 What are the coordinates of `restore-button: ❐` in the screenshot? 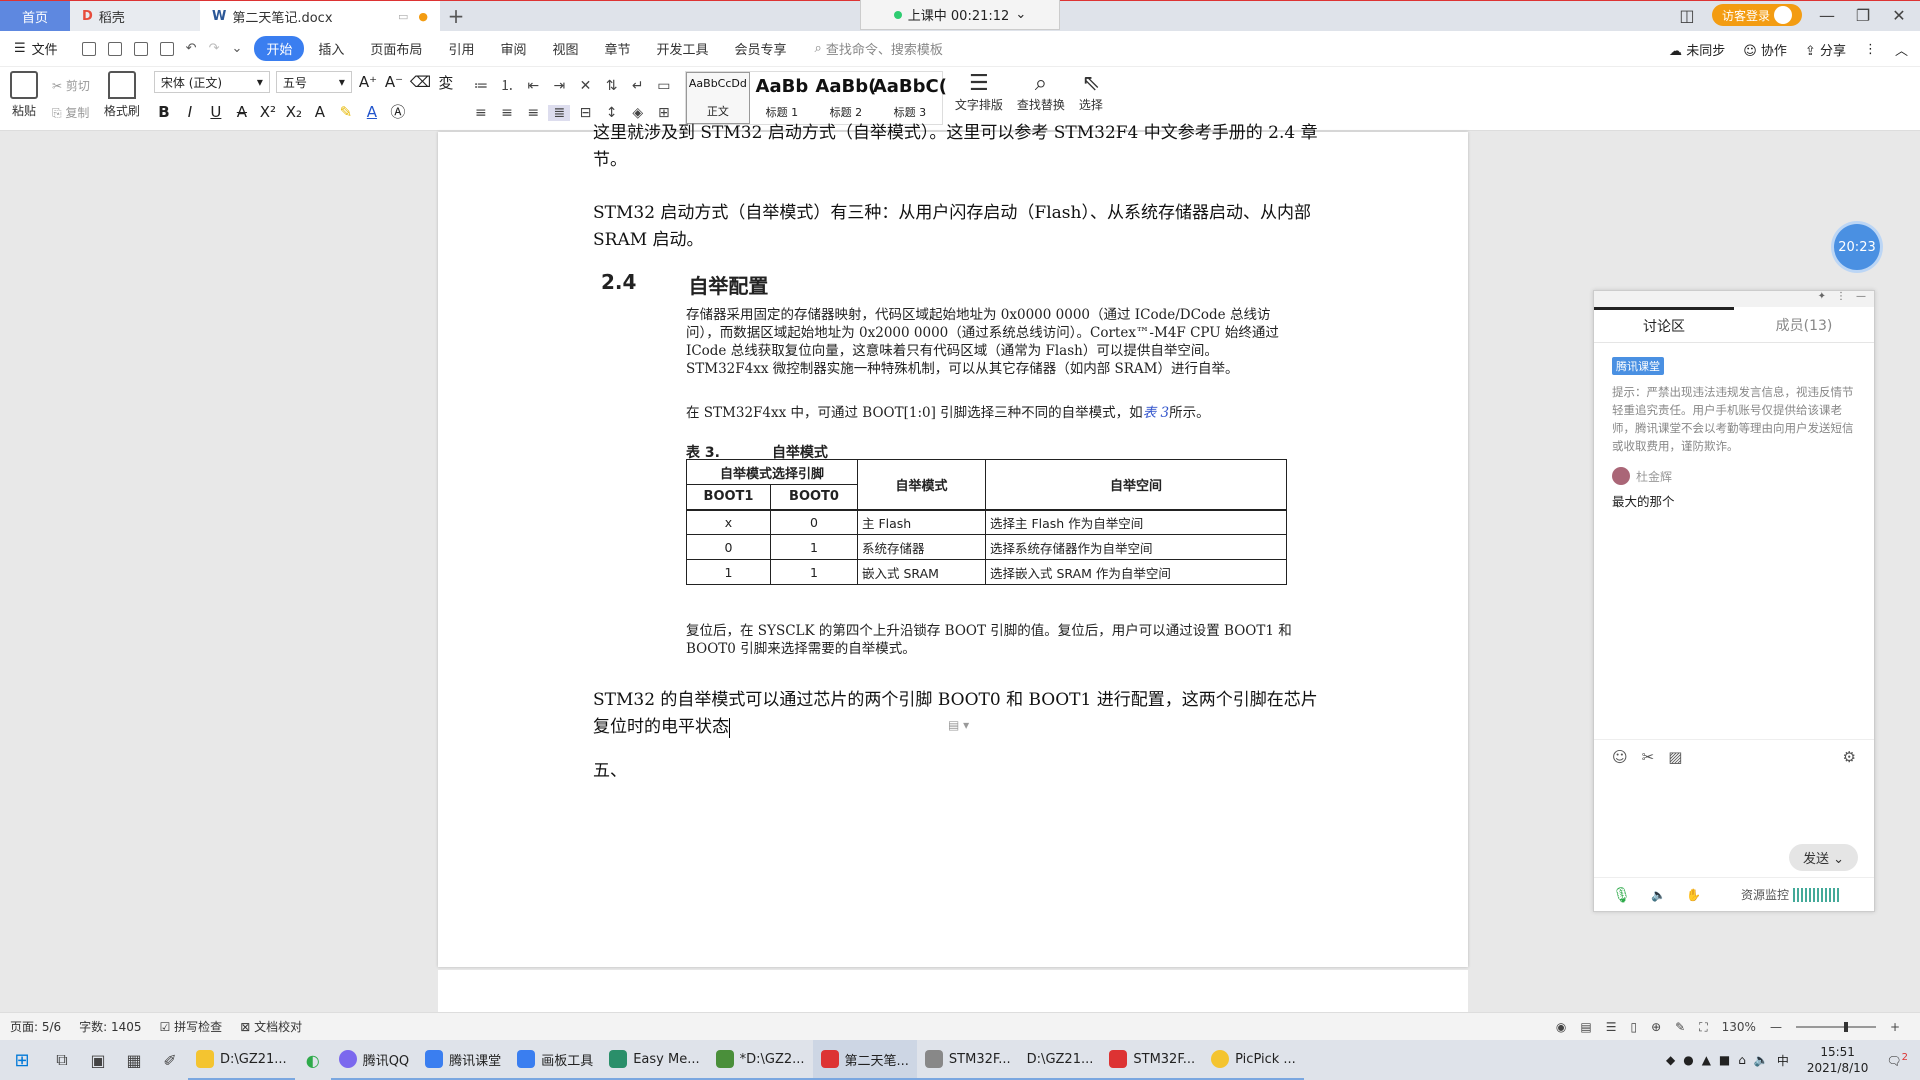 It's located at (1863, 15).